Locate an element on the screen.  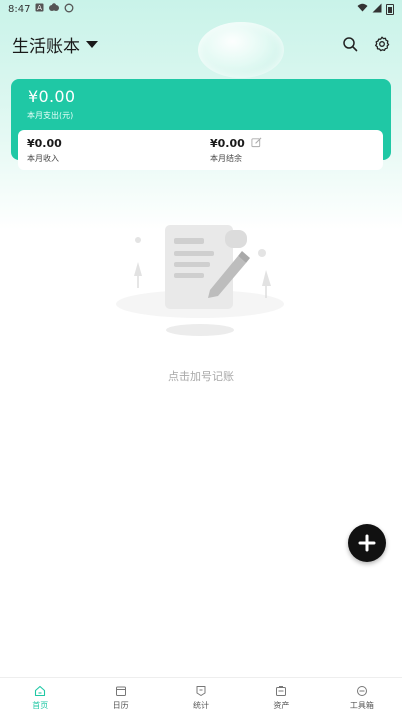
income-stat: ¥0.00 本月收入 is located at coordinates (44, 150).